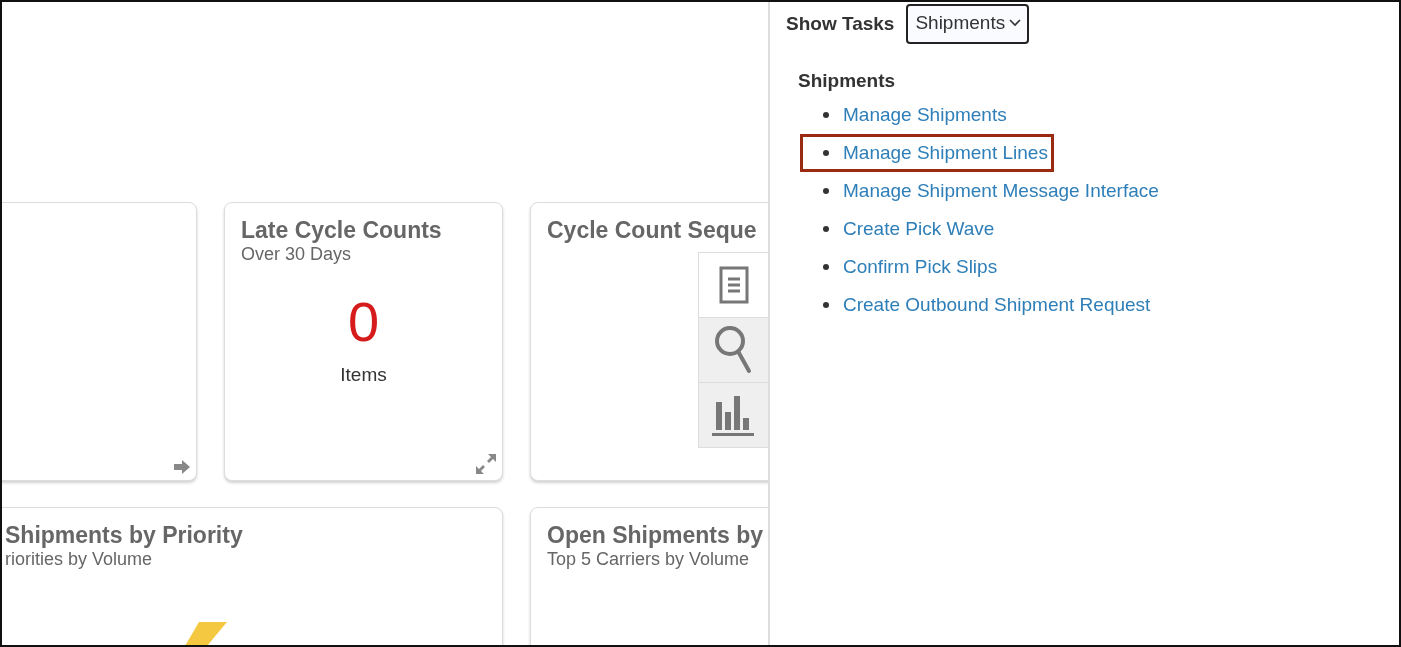 The height and width of the screenshot is (647, 1401). Describe the element at coordinates (99, 341) in the screenshot. I see `tile-card` at that location.